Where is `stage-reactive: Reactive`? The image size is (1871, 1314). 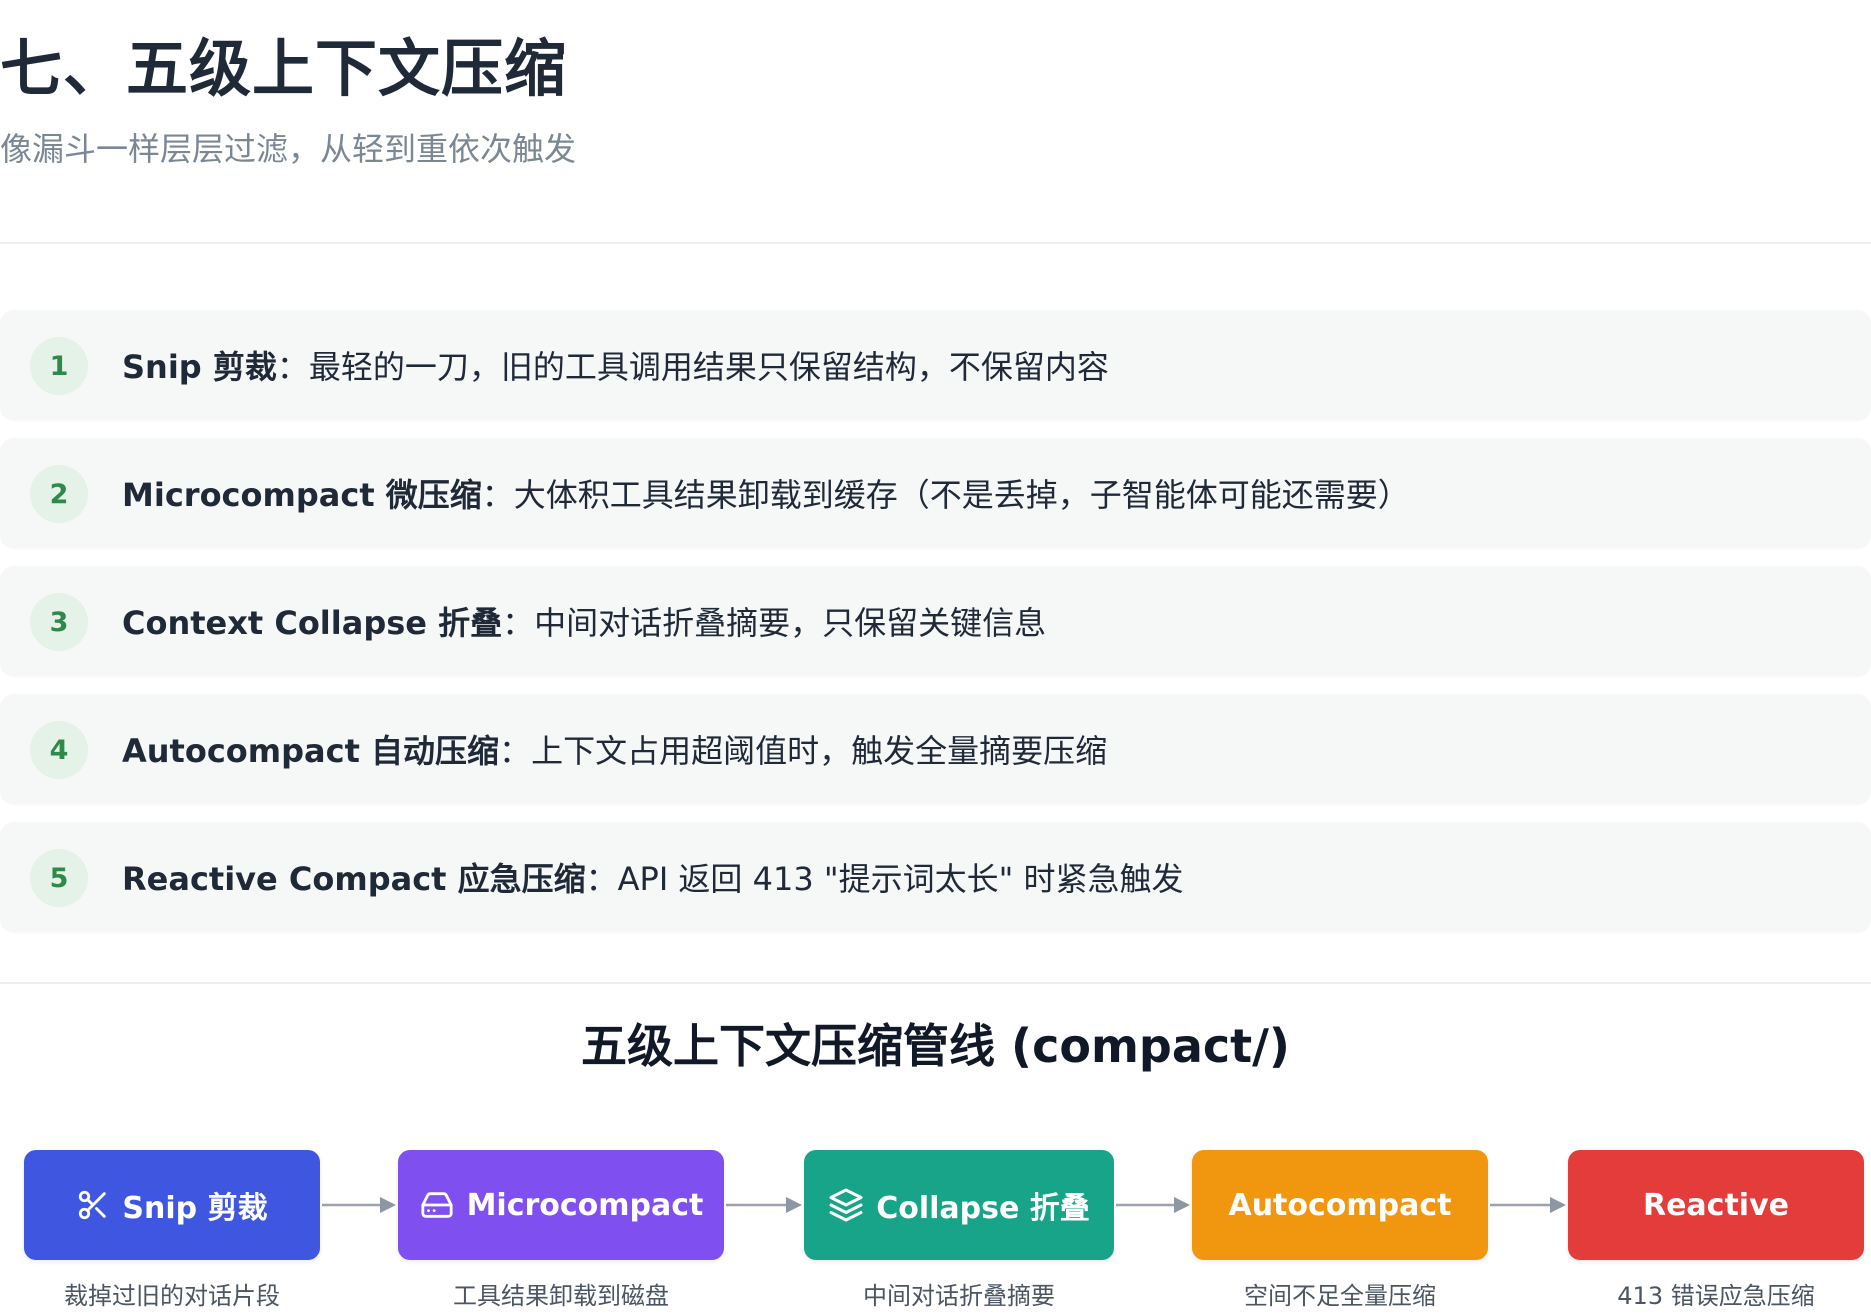 stage-reactive: Reactive is located at coordinates (1716, 1205).